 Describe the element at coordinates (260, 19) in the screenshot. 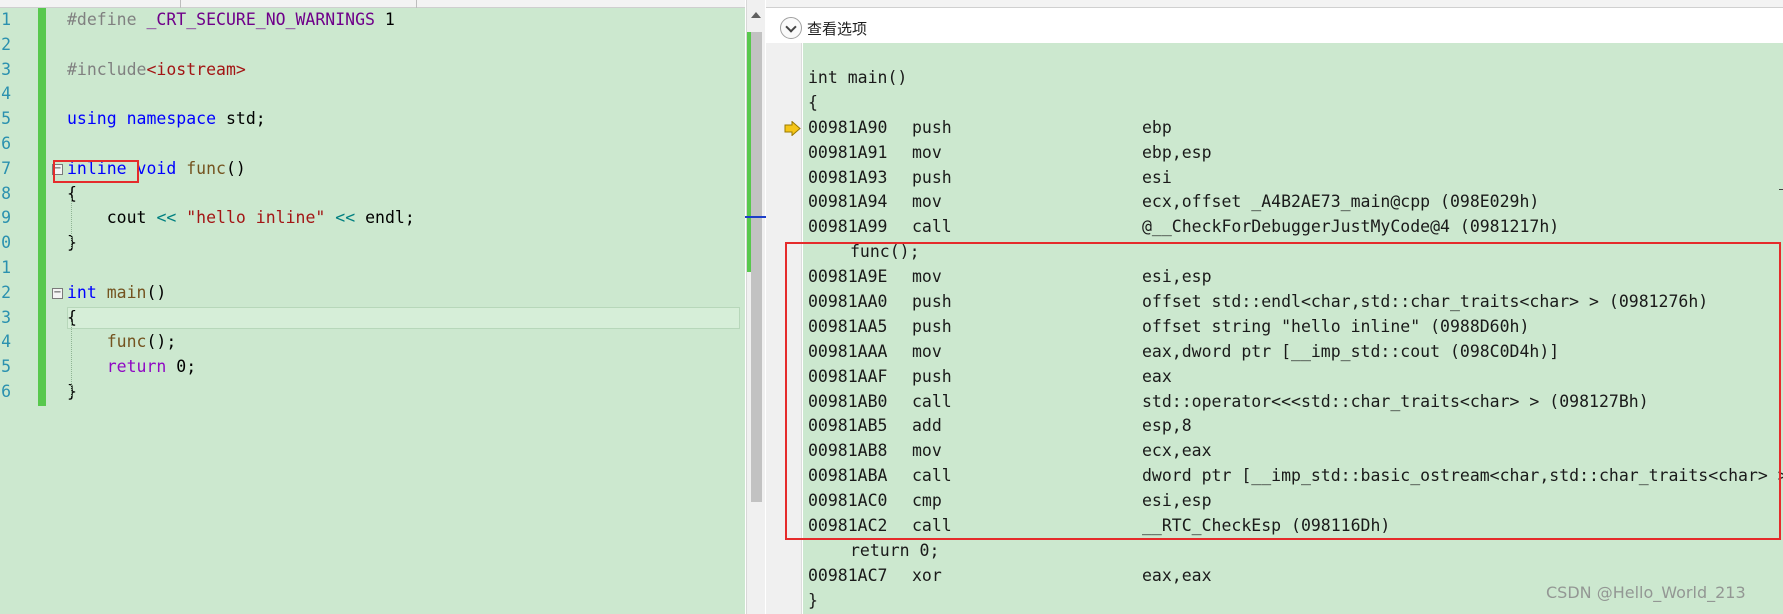

I see `macro-name: _CRT_SECURE_NO_WARNINGS` at that location.